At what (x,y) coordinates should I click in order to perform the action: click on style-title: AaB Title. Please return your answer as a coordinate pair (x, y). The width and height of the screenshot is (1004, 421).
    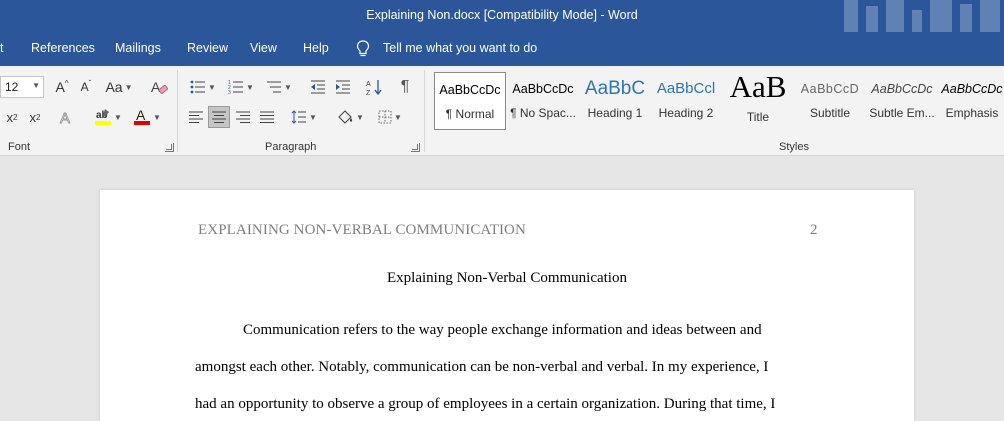
    Looking at the image, I should click on (758, 101).